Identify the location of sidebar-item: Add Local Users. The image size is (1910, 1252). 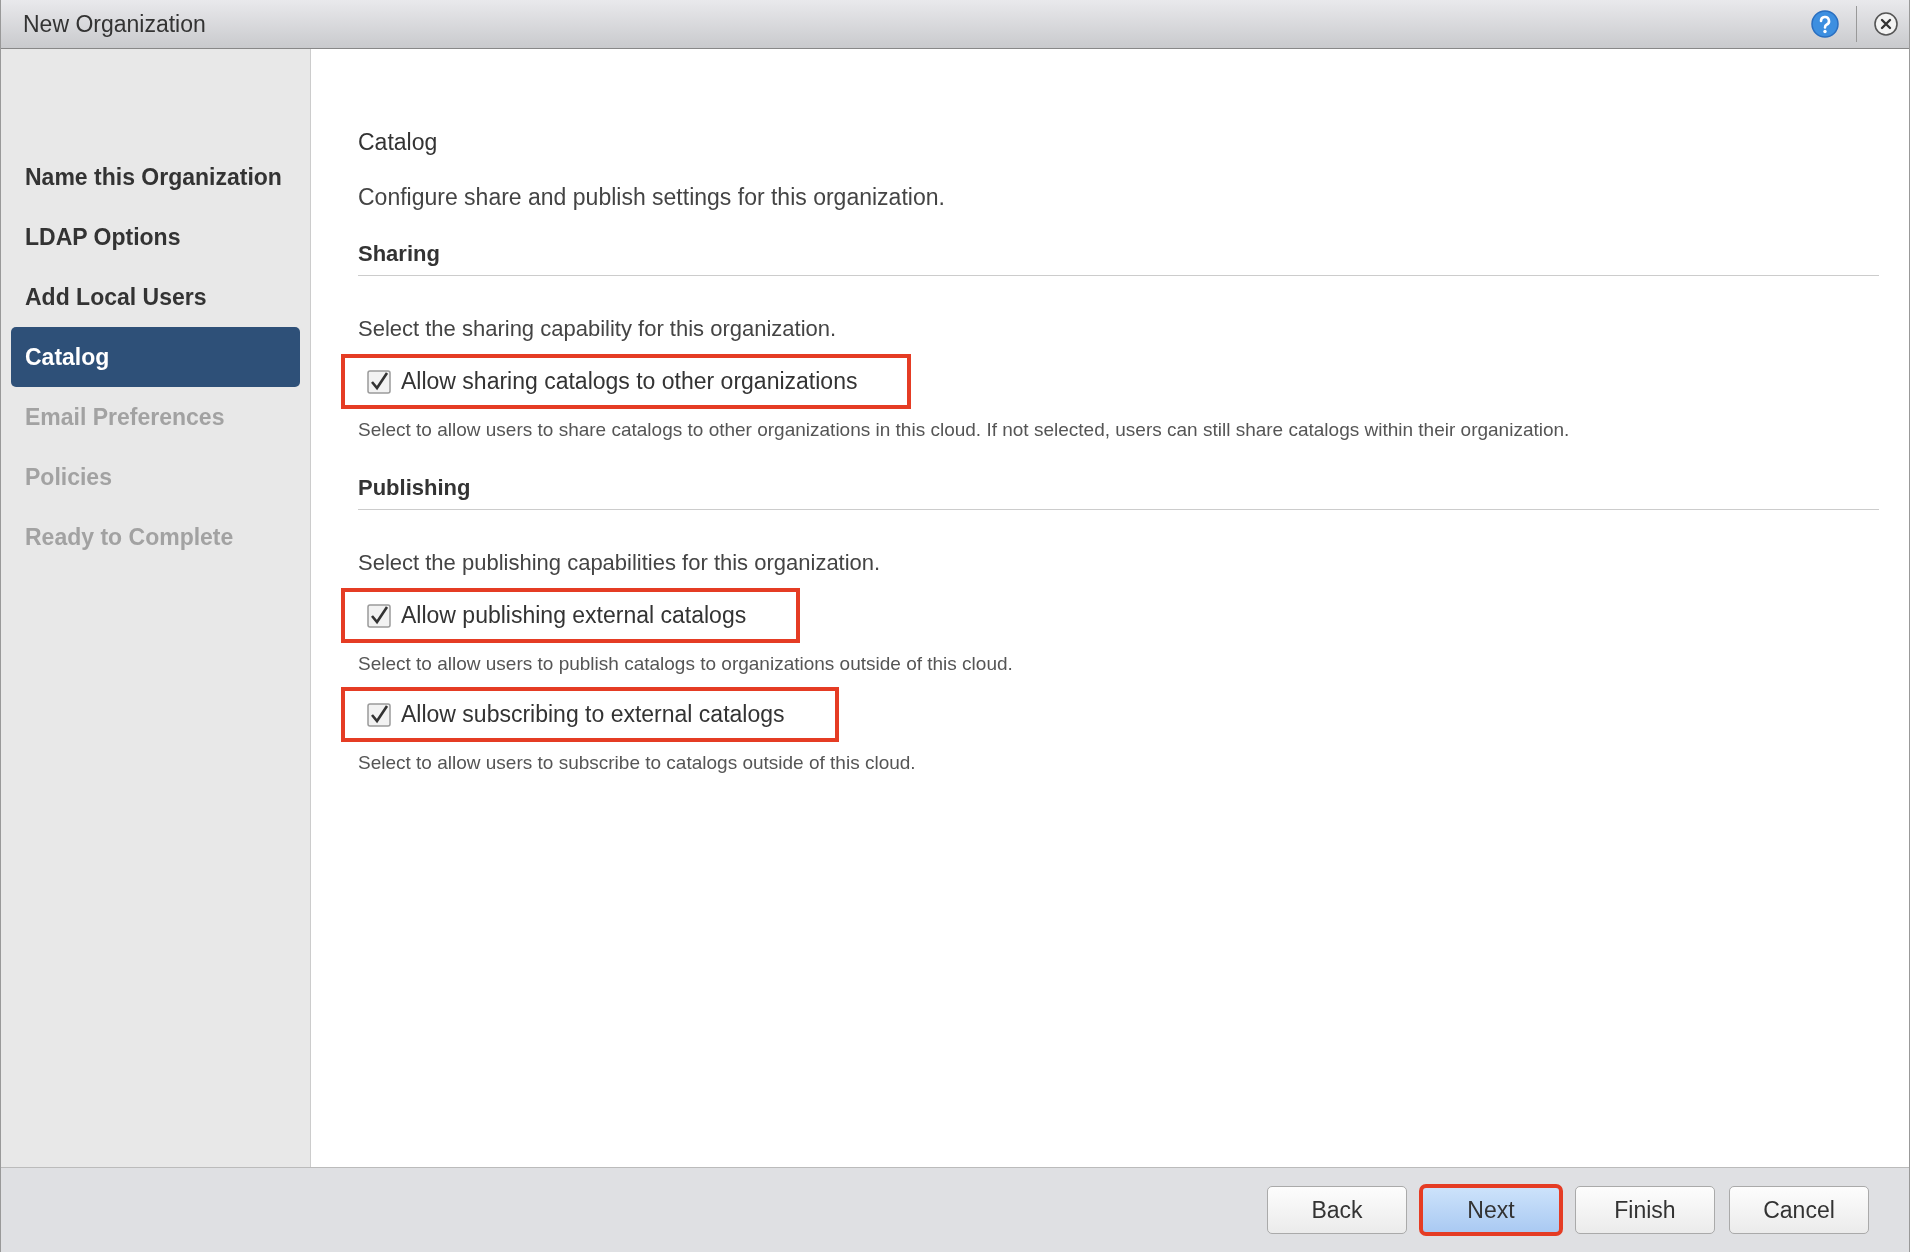
(155, 297).